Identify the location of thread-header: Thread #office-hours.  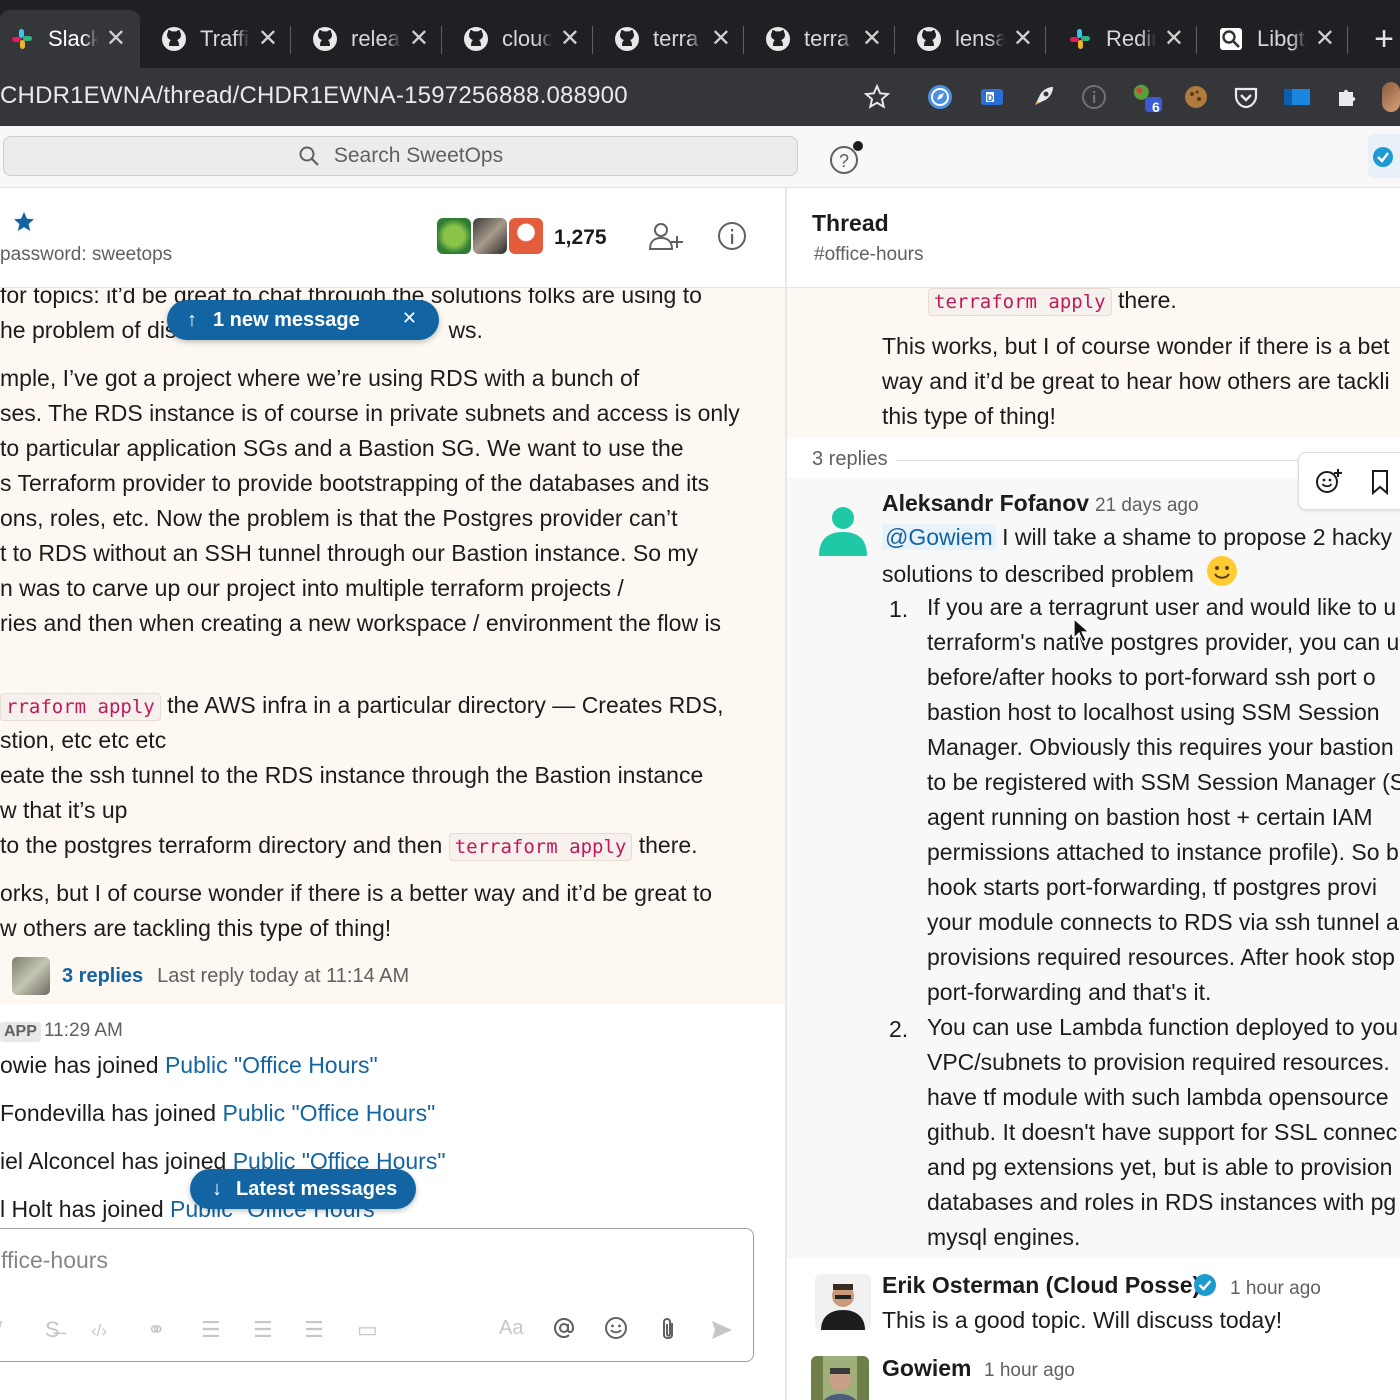
(1093, 238).